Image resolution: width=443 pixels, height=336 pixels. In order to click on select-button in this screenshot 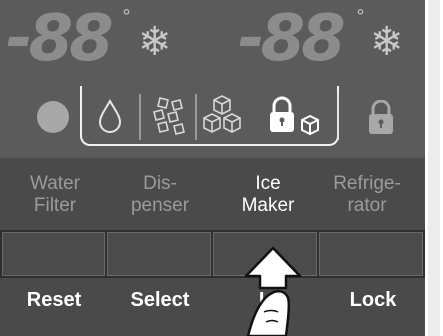, I will do `click(159, 254)`.